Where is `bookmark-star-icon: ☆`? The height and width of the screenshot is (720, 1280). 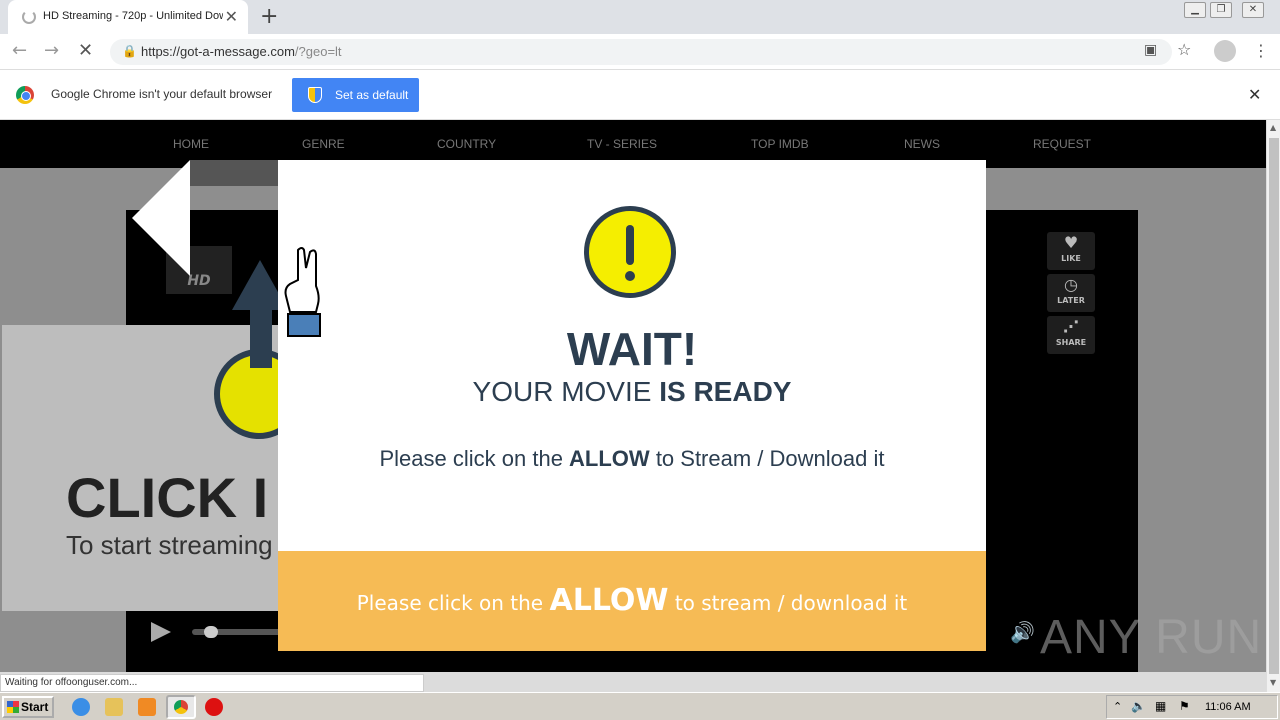
bookmark-star-icon: ☆ is located at coordinates (1184, 49).